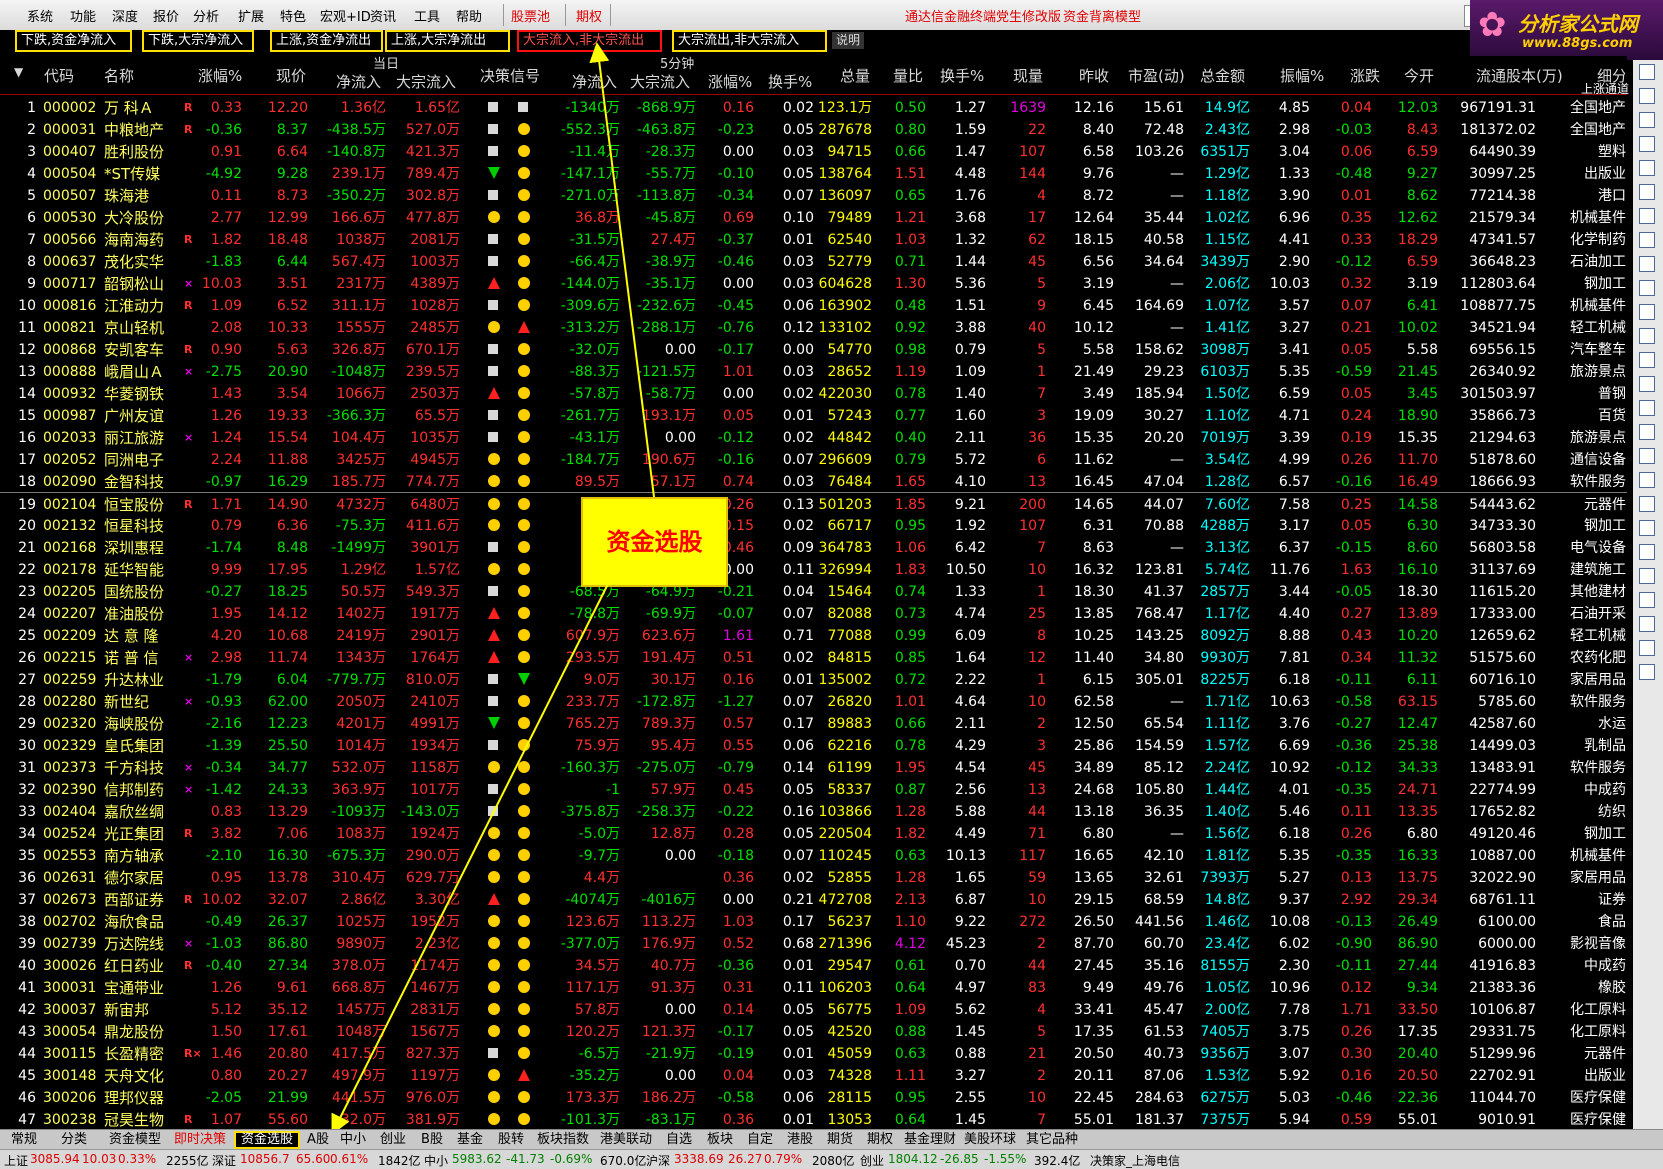 The width and height of the screenshot is (1663, 1169). I want to click on col-open: 今开, so click(1419, 75).